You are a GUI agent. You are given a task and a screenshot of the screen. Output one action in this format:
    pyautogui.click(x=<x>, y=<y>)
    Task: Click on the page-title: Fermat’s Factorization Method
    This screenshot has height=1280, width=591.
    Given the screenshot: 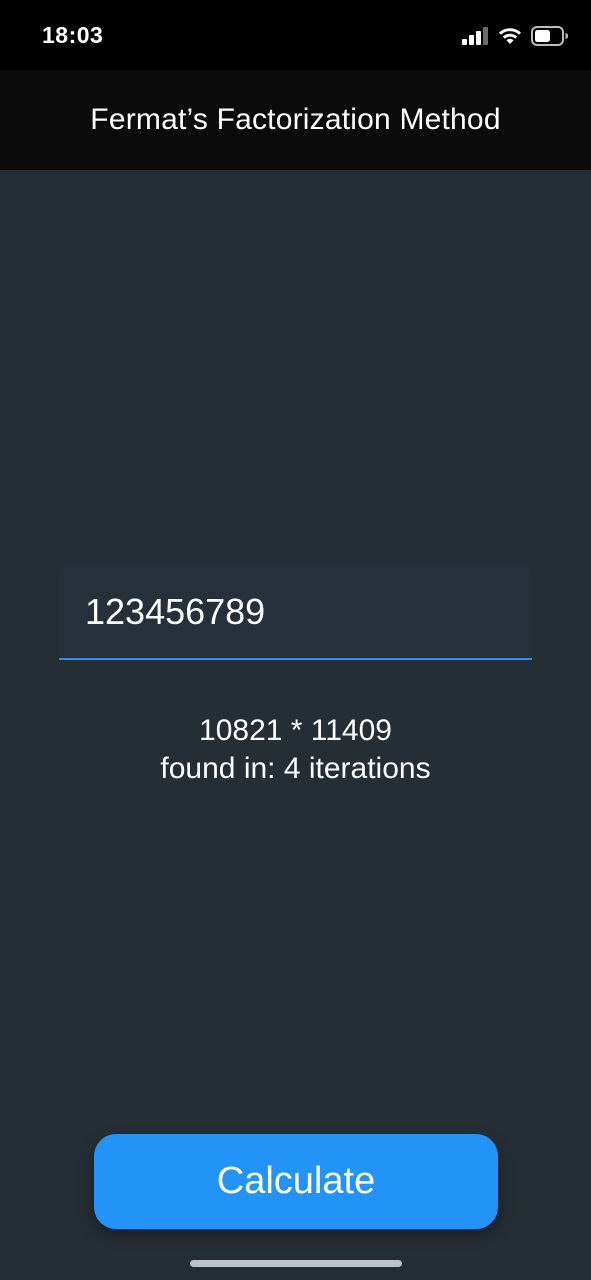 What is the action you would take?
    pyautogui.click(x=295, y=119)
    